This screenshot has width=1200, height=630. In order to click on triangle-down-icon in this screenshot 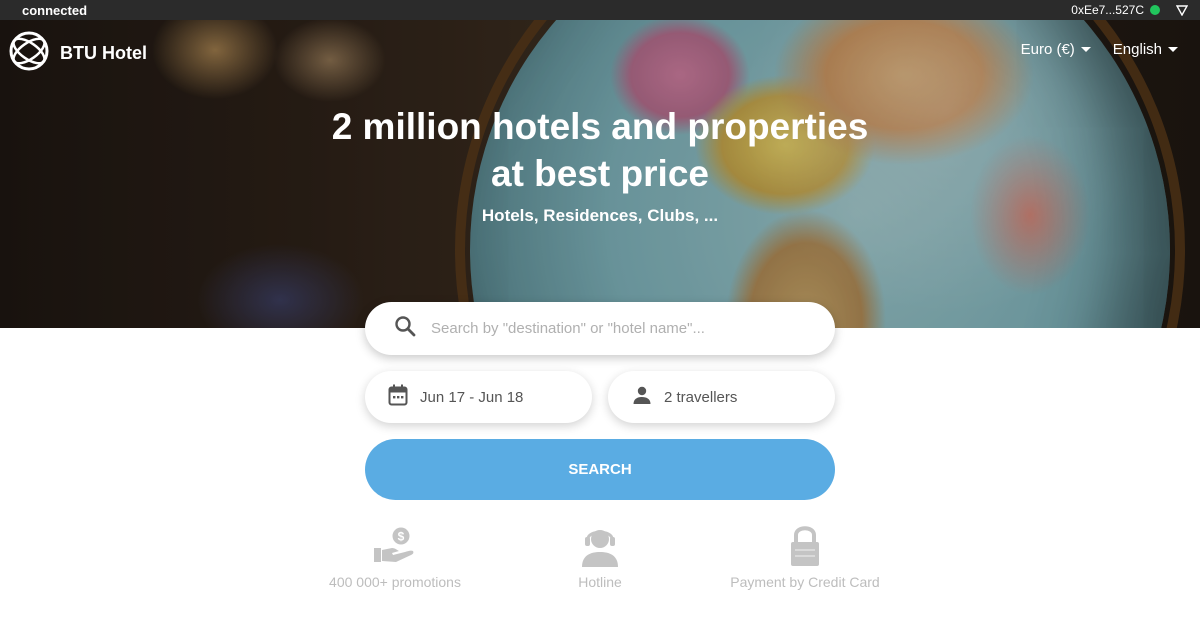, I will do `click(1182, 10)`.